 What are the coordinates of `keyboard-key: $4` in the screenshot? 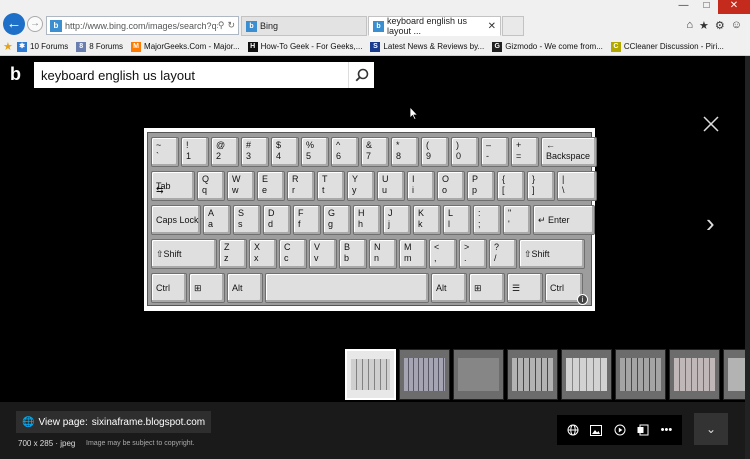 It's located at (285, 152).